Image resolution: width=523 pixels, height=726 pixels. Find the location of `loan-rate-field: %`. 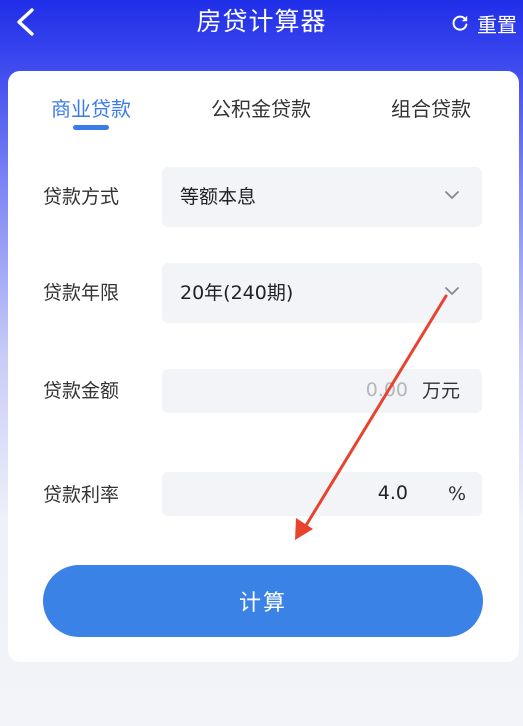

loan-rate-field: % is located at coordinates (322, 494).